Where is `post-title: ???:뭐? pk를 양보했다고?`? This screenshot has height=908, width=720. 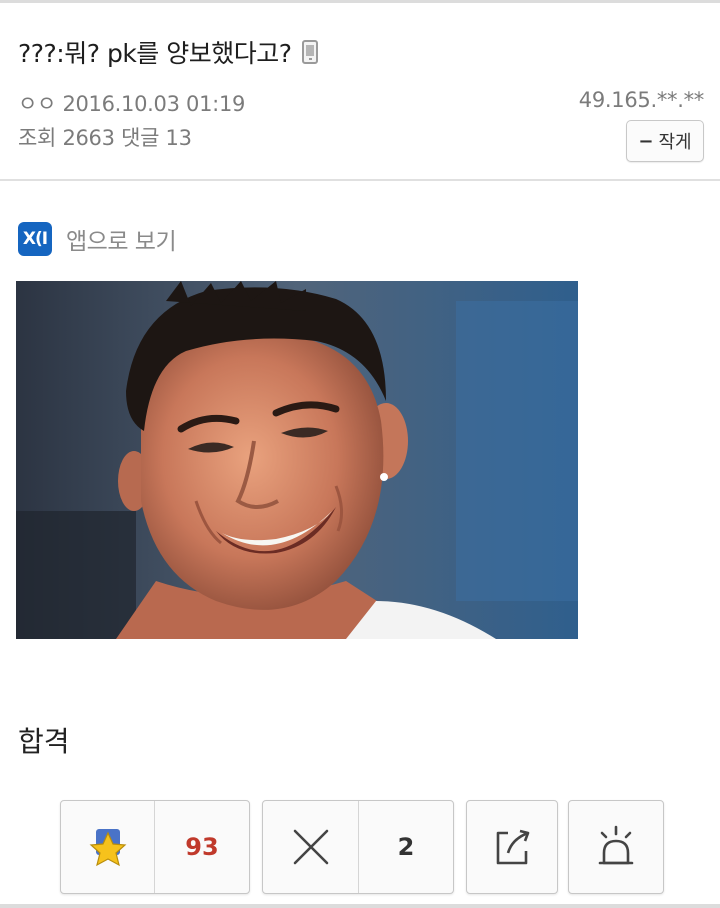
post-title: ???:뭐? pk를 양보했다고? is located at coordinates (168, 52).